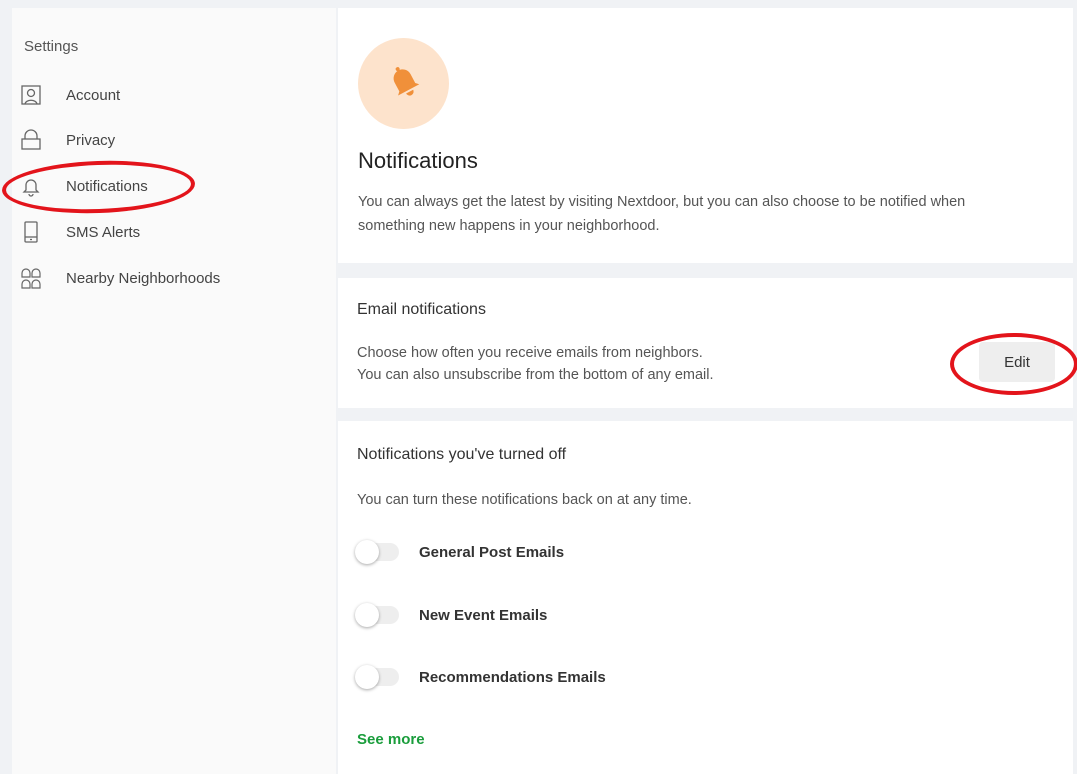  Describe the element at coordinates (462, 454) in the screenshot. I see `turned-off-title: Notifications you've turned off` at that location.